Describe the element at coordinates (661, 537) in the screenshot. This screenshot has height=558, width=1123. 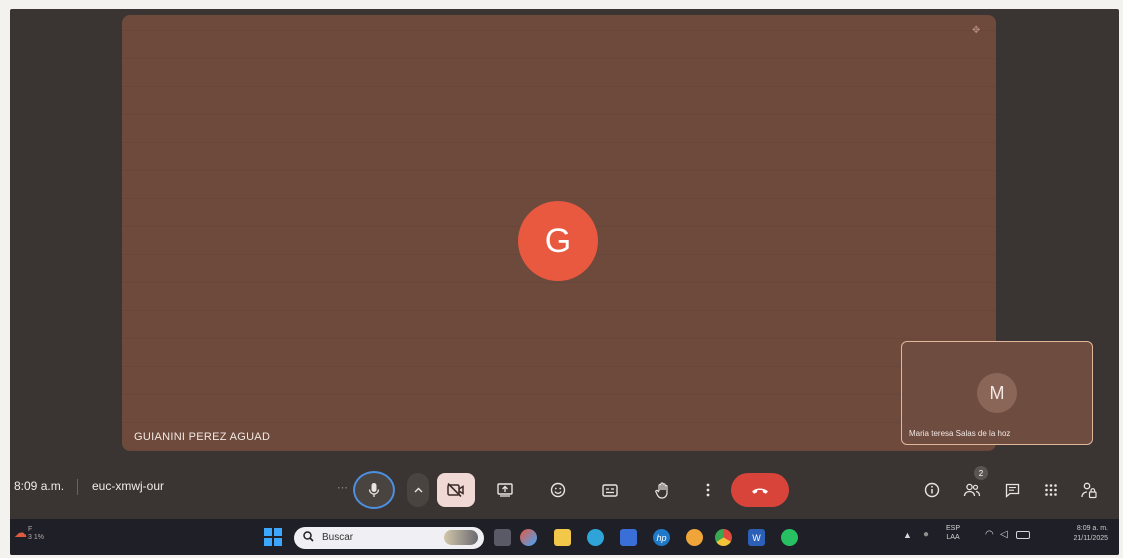
I see `hp-icon: hp` at that location.